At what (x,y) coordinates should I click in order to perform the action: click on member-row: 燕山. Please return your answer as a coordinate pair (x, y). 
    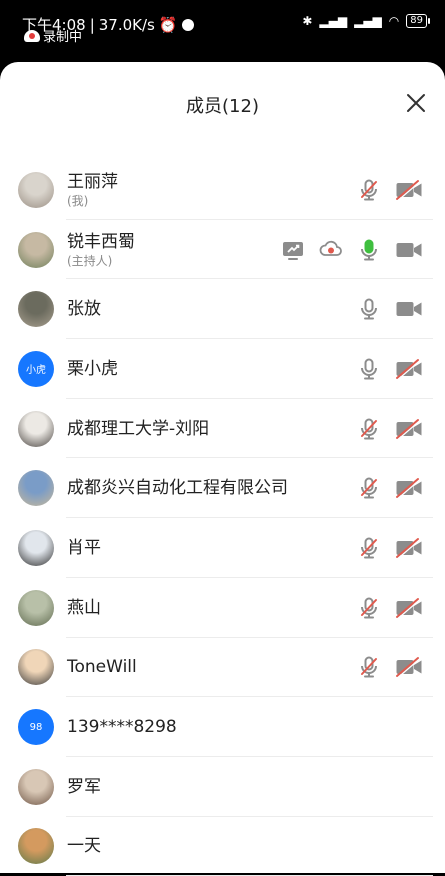
    Looking at the image, I should click on (222, 608).